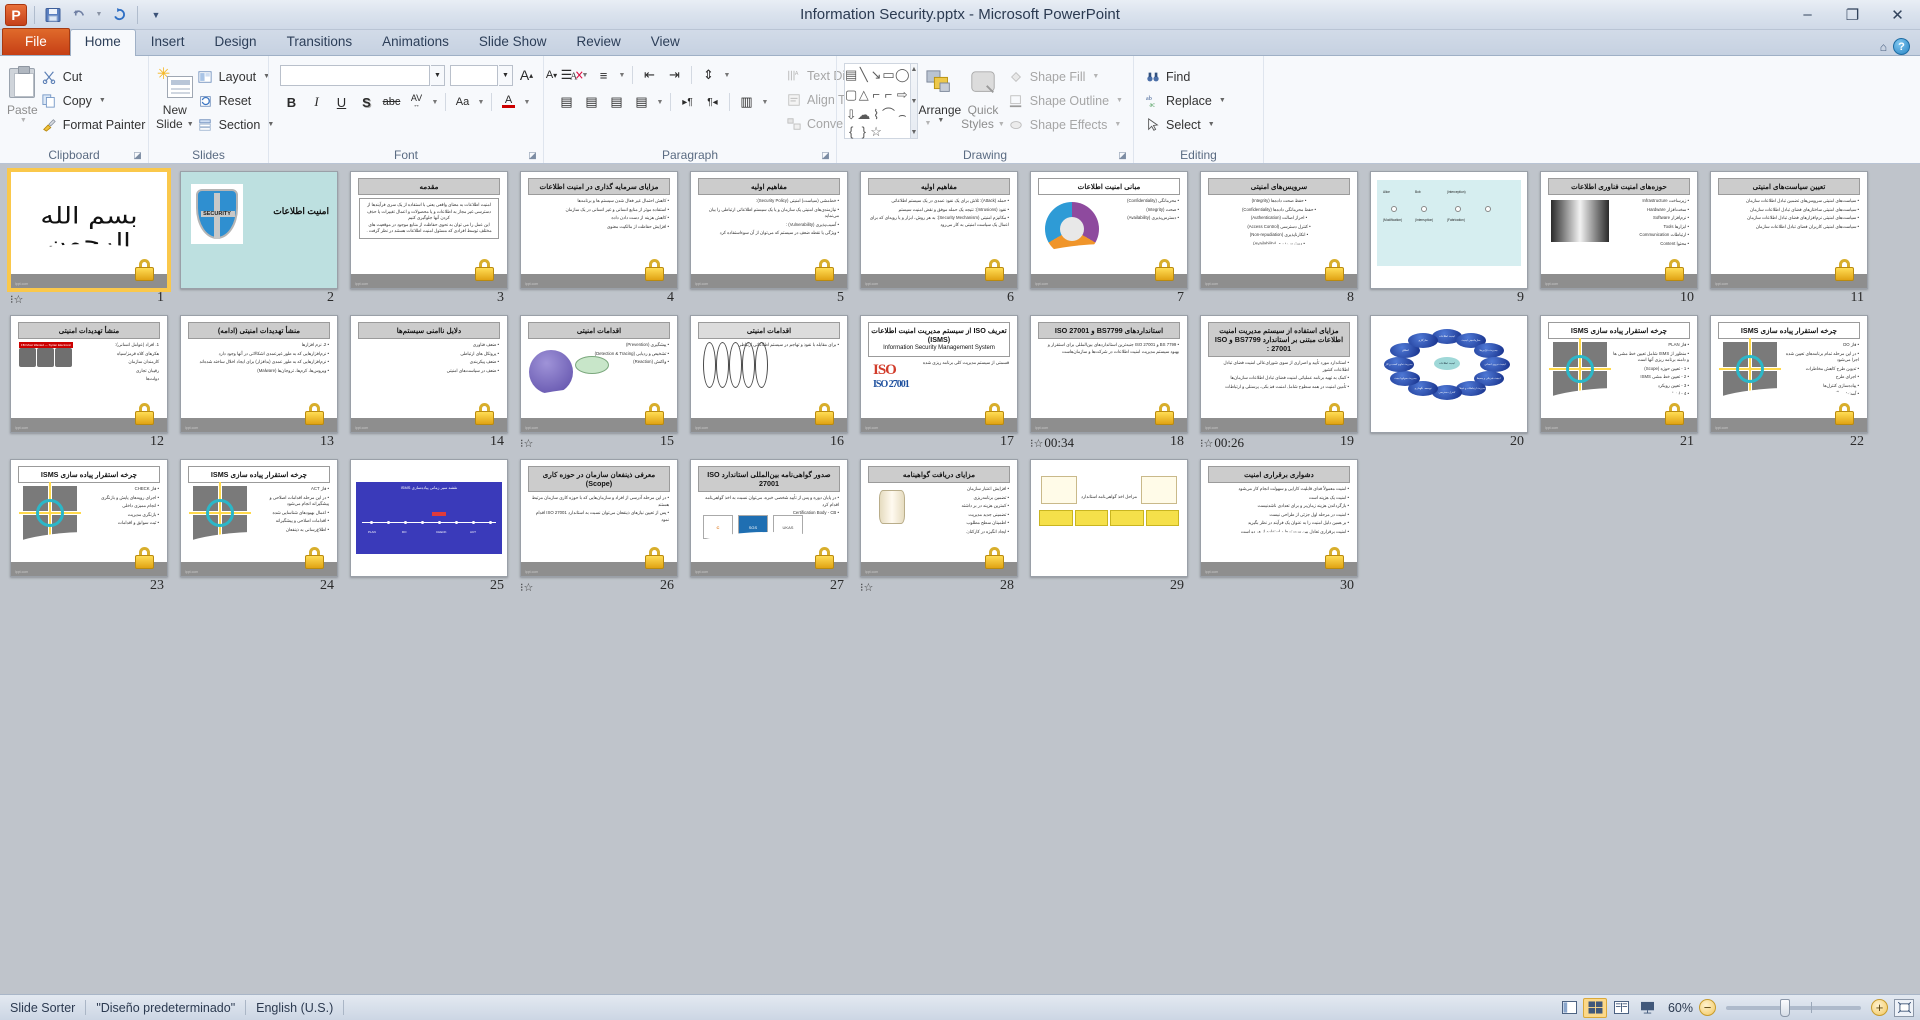 The height and width of the screenshot is (1020, 1920). What do you see at coordinates (527, 102) in the screenshot?
I see `font-color-caret-icon: ▼` at bounding box center [527, 102].